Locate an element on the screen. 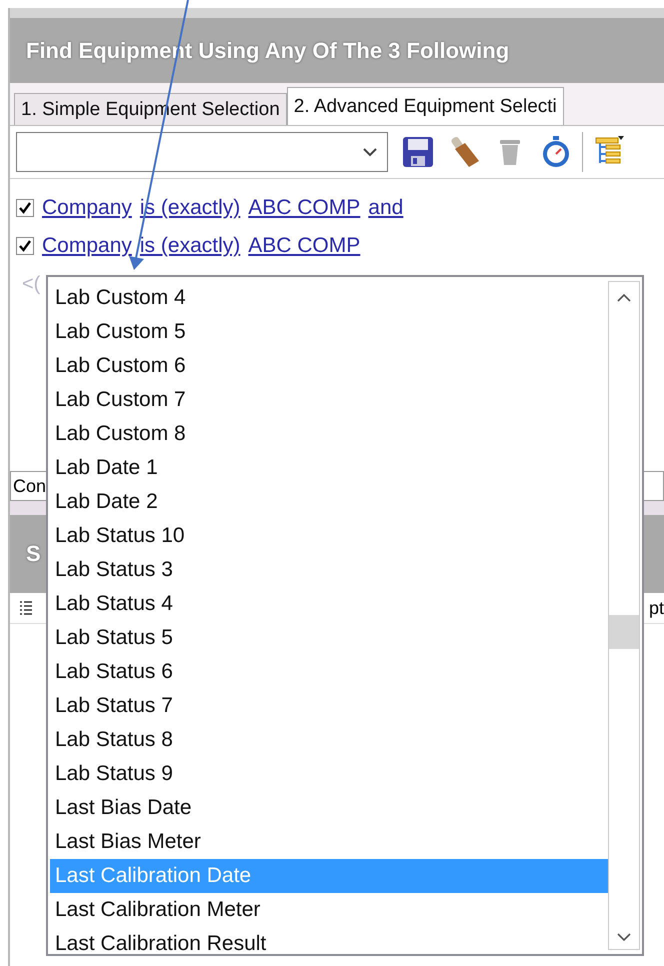  list-item: Last Calibration Meter is located at coordinates (329, 910).